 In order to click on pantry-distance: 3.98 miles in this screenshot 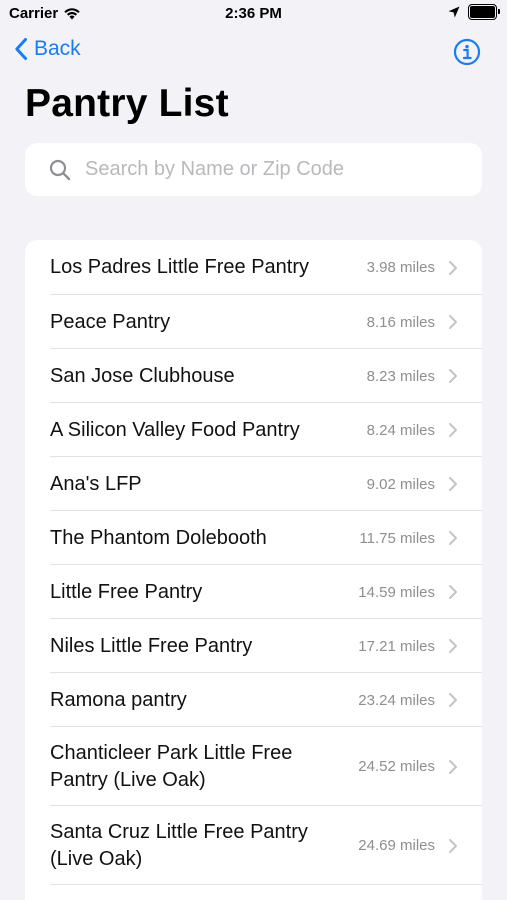, I will do `click(400, 267)`.